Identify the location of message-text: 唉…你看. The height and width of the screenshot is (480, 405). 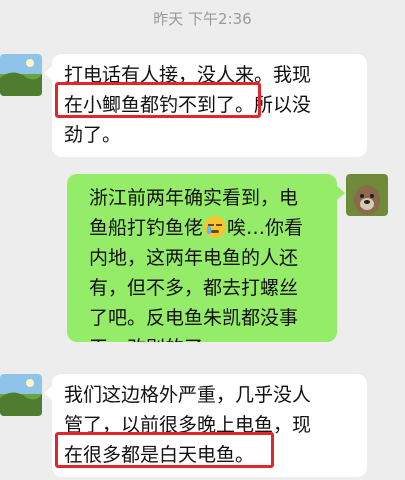
(265, 228).